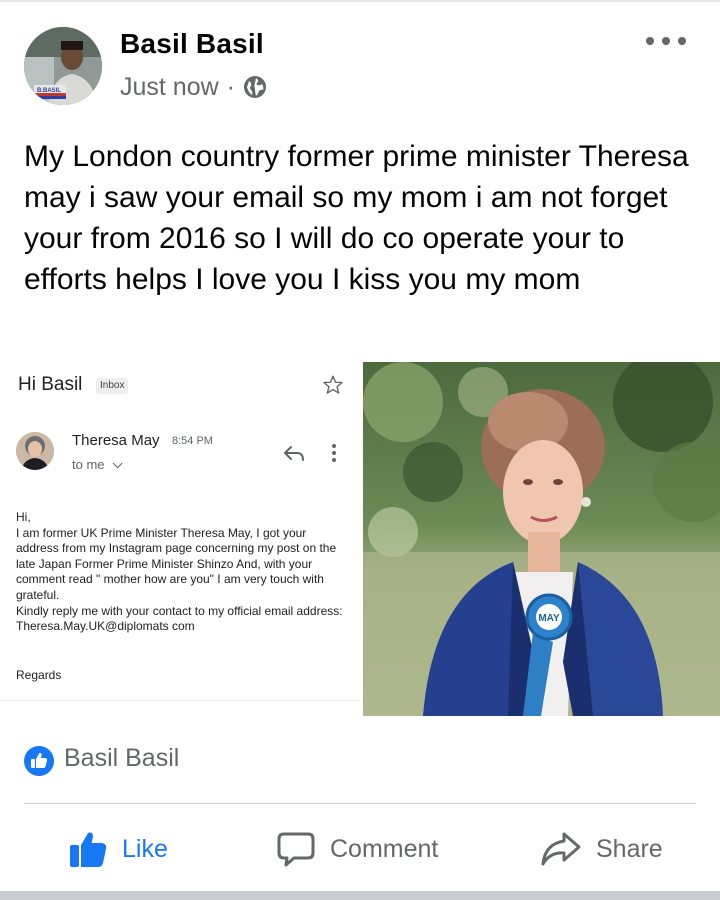 The width and height of the screenshot is (720, 900). I want to click on star-icon, so click(333, 384).